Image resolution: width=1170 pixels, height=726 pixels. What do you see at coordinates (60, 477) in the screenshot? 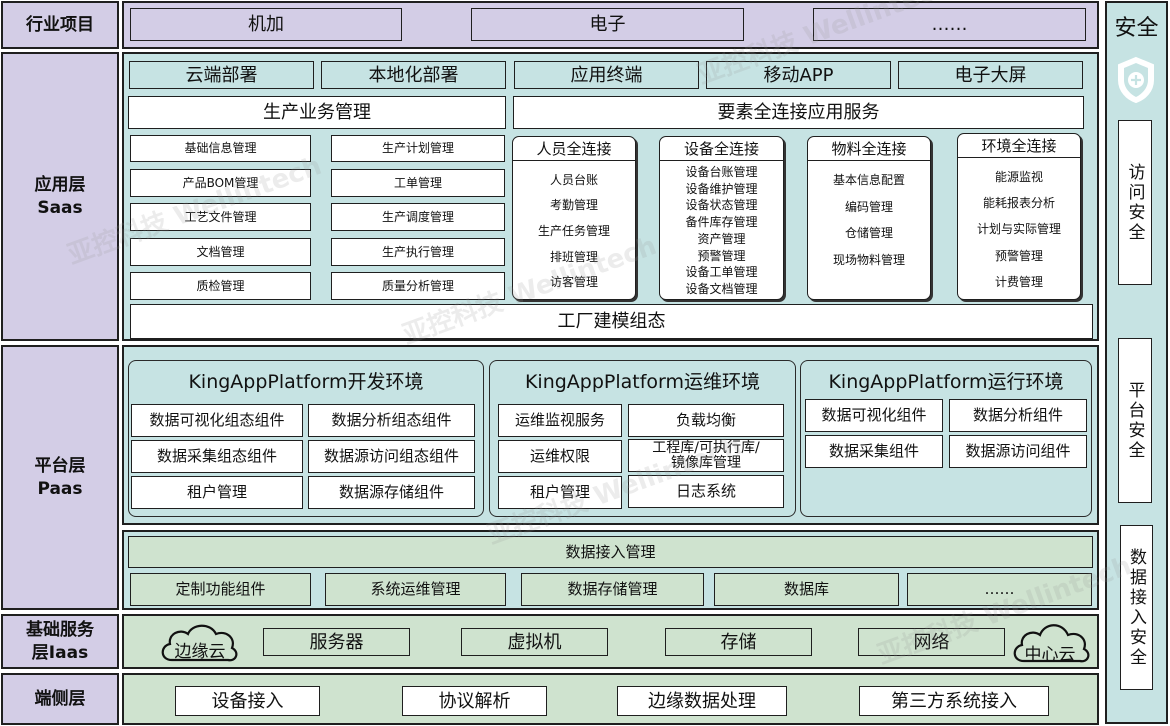
I see `layer-label-platform: 平台层 Paas` at bounding box center [60, 477].